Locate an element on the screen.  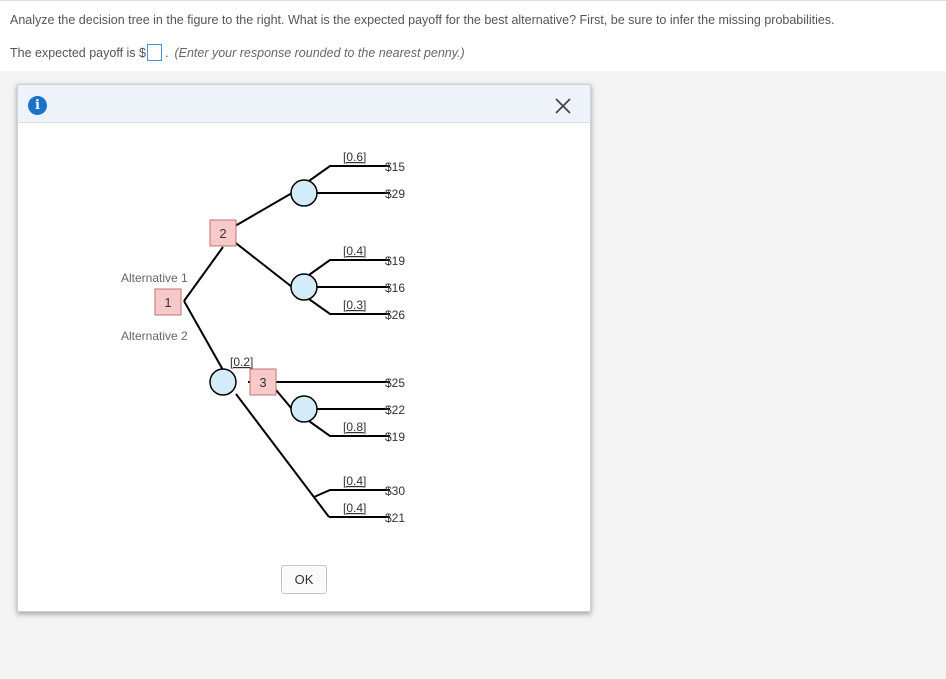
chance-node-d is located at coordinates (304, 409).